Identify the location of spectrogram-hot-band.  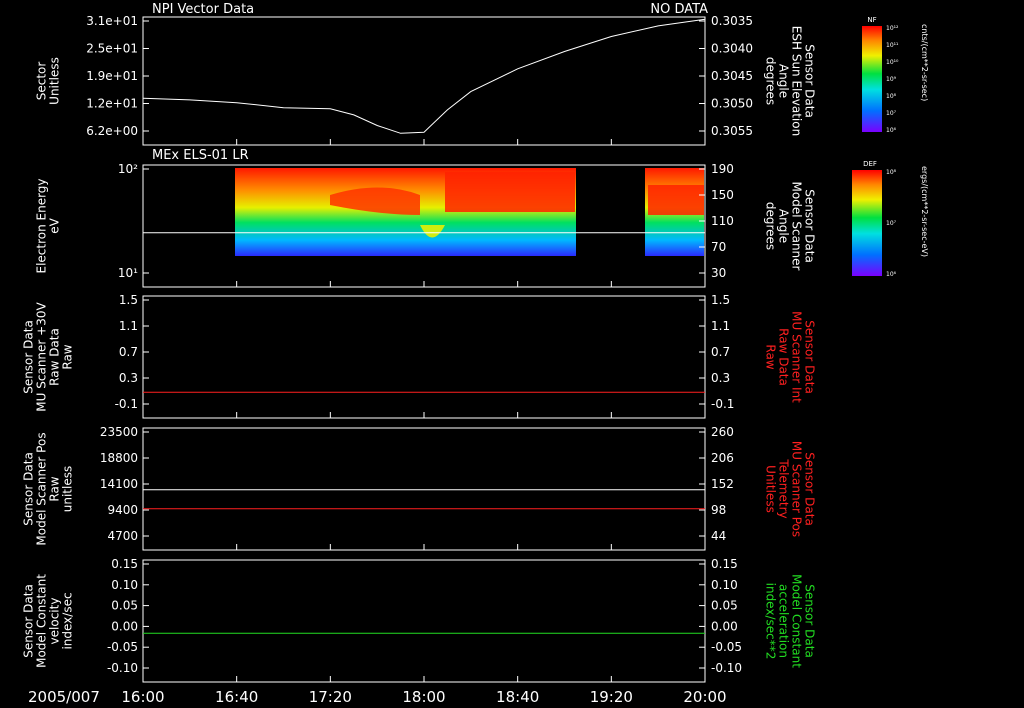
(510, 192).